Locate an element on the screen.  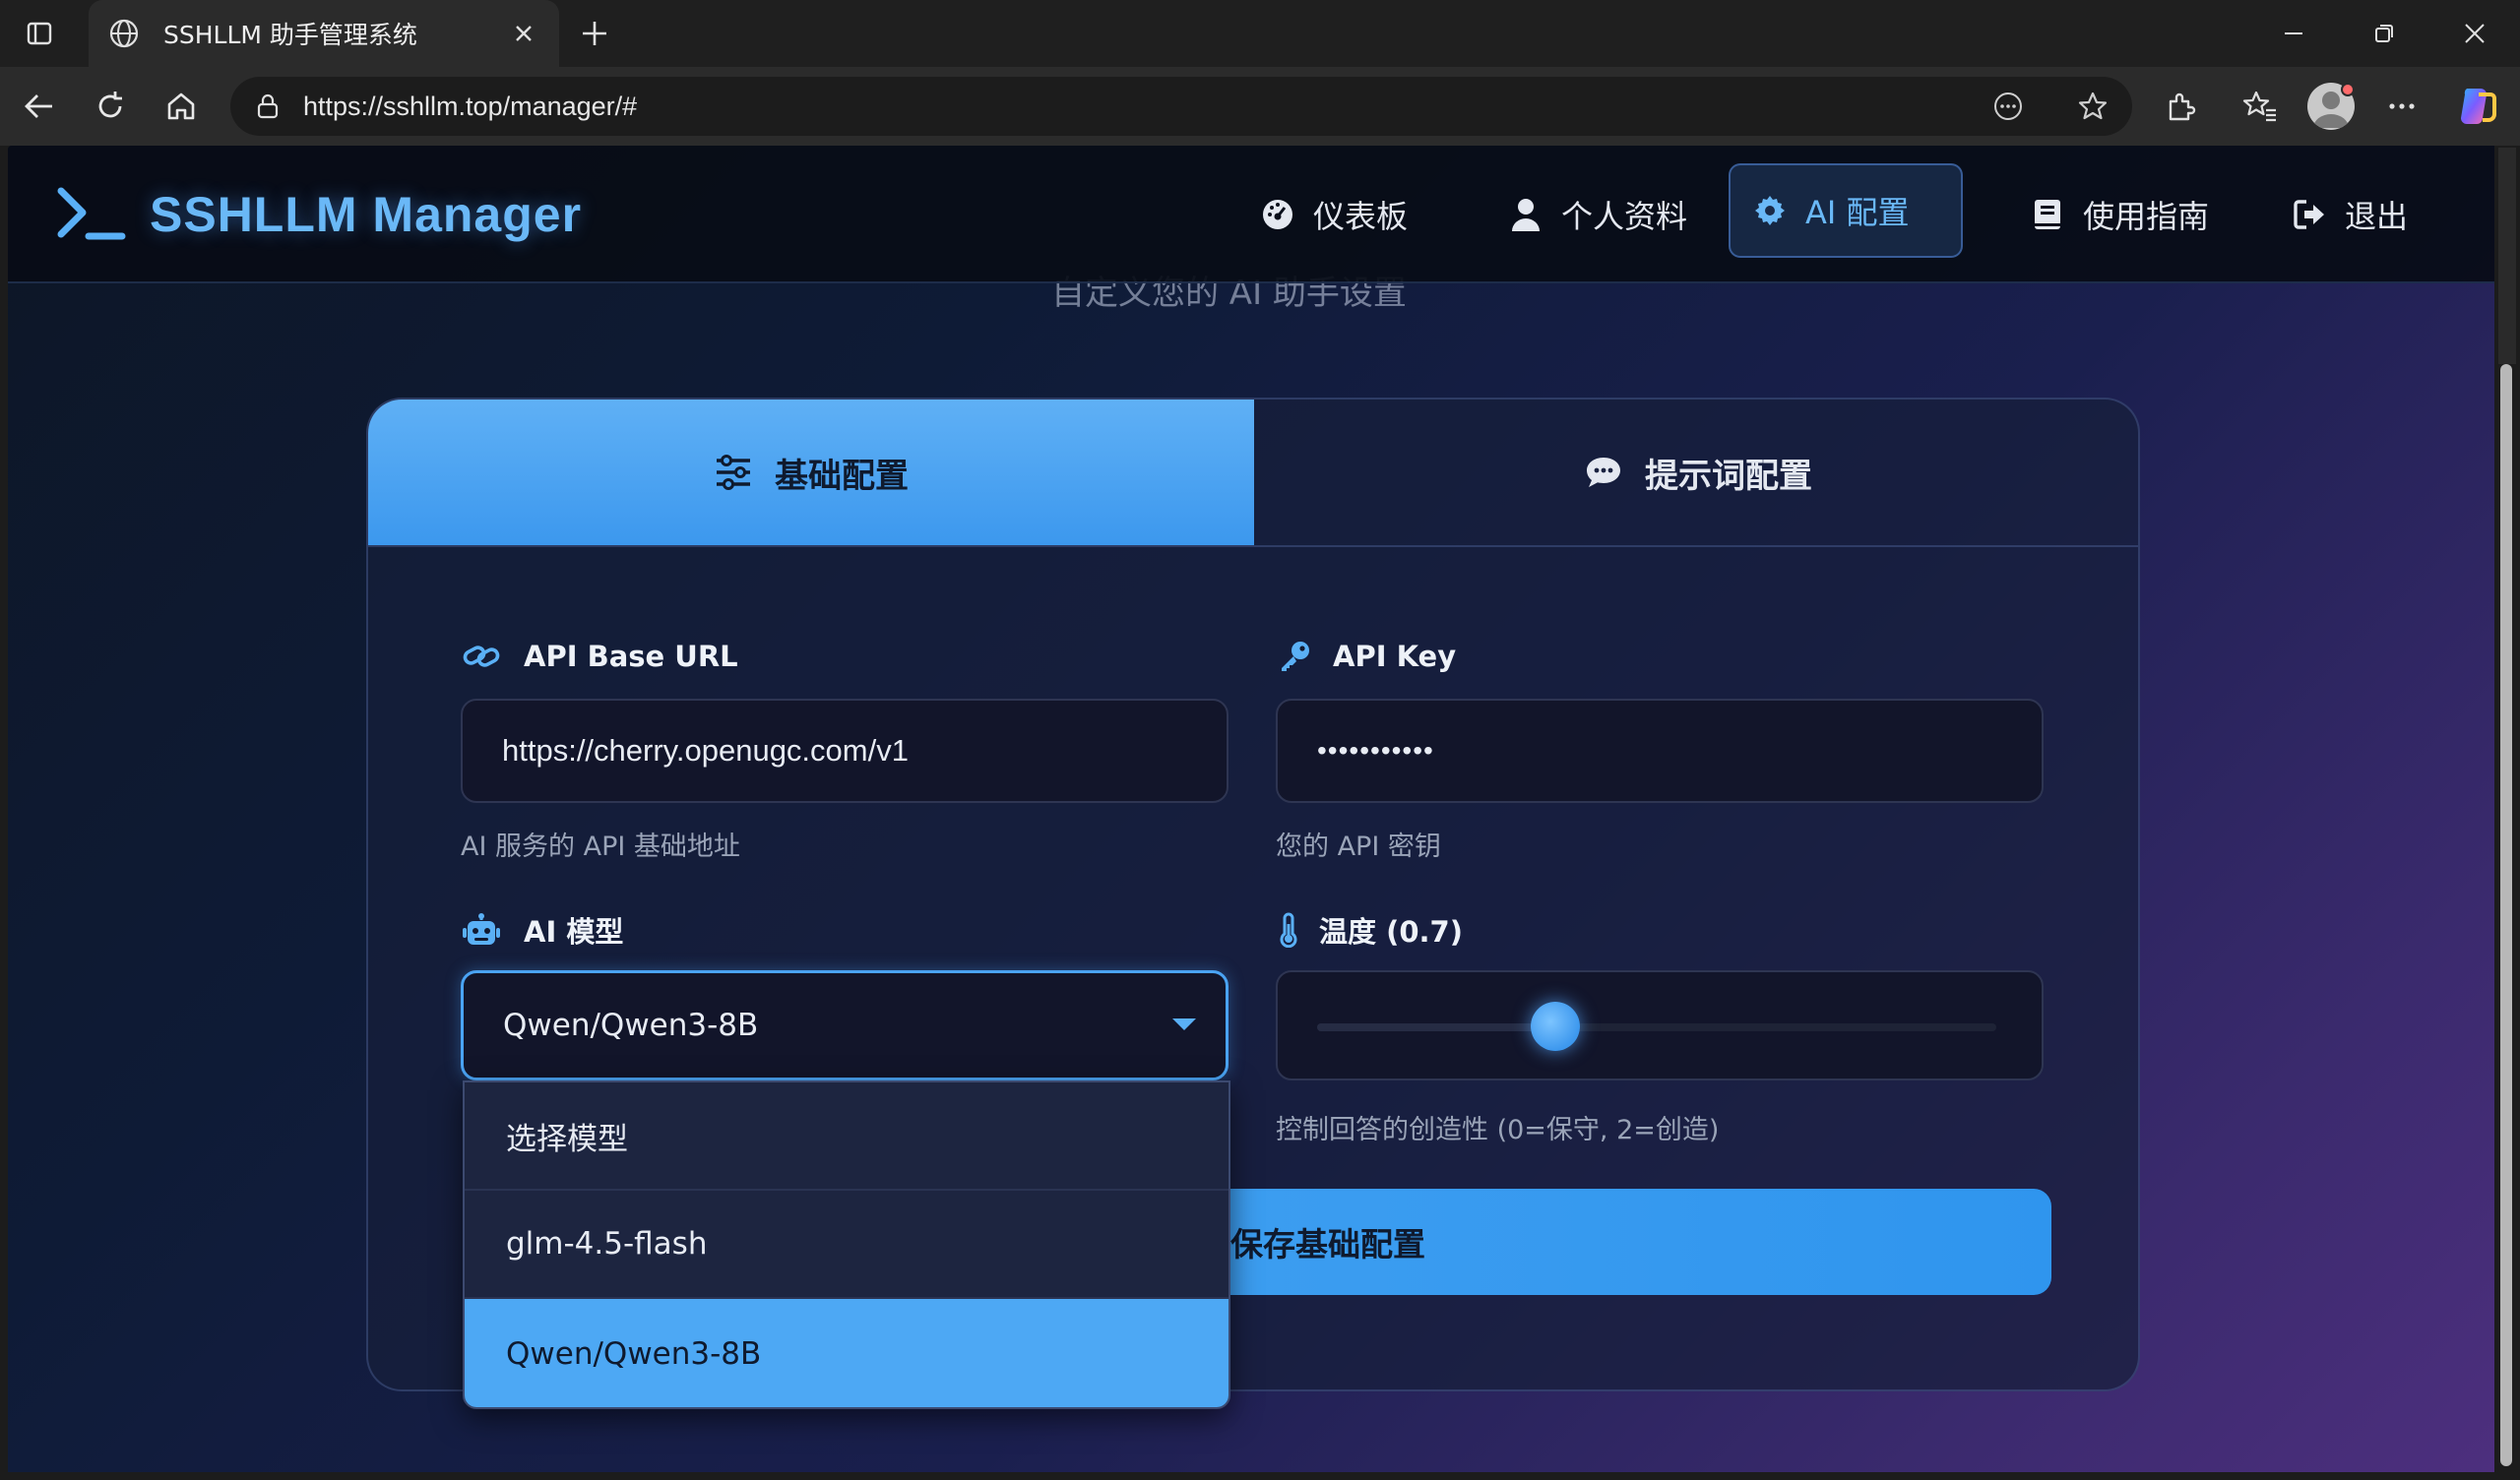
temperature-slider-container is located at coordinates (1660, 1025).